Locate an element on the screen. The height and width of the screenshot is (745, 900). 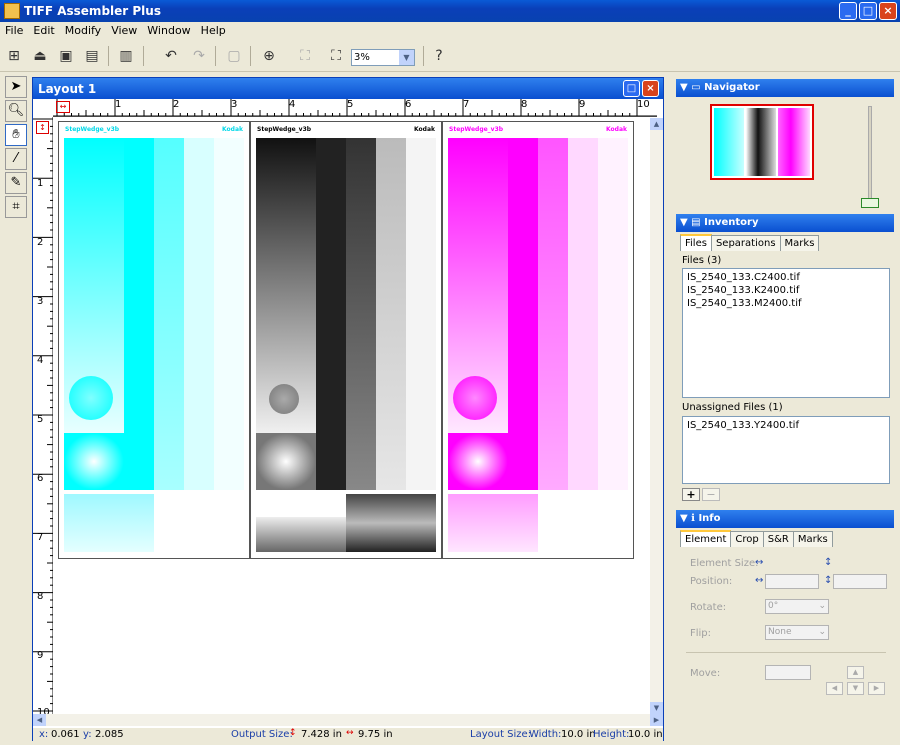
vruler-number: 4 is located at coordinates (40, 360).